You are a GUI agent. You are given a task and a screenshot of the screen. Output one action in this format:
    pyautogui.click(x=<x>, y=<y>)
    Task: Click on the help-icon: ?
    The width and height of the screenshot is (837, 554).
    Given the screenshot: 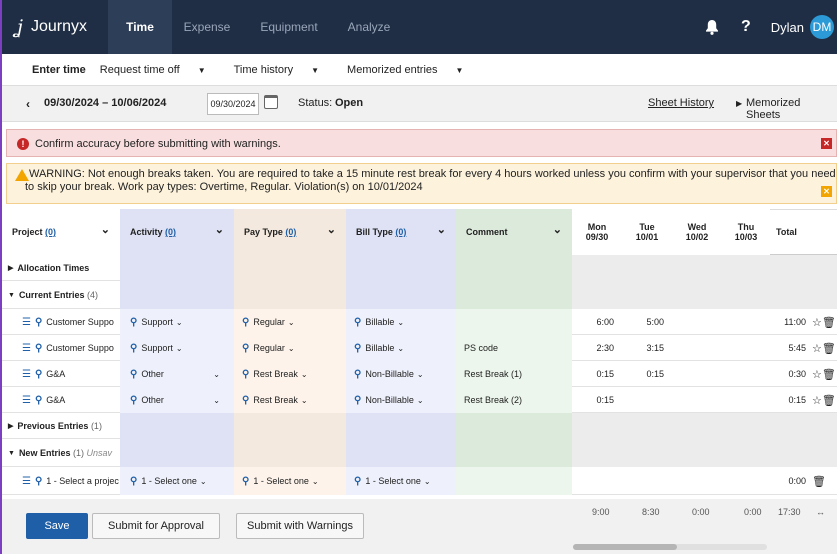 What is the action you would take?
    pyautogui.click(x=746, y=27)
    